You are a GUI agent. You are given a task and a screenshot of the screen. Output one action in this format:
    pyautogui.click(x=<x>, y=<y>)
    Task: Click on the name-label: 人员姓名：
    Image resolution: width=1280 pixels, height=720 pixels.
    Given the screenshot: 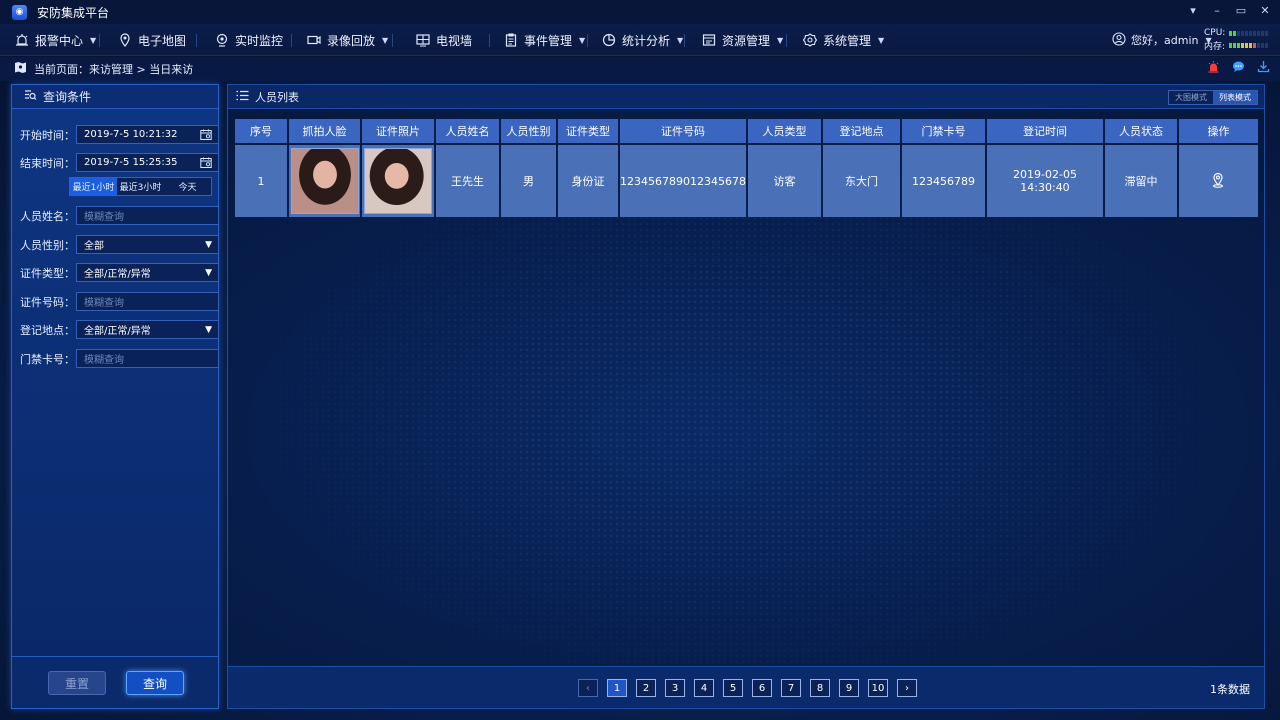 What is the action you would take?
    pyautogui.click(x=47, y=216)
    